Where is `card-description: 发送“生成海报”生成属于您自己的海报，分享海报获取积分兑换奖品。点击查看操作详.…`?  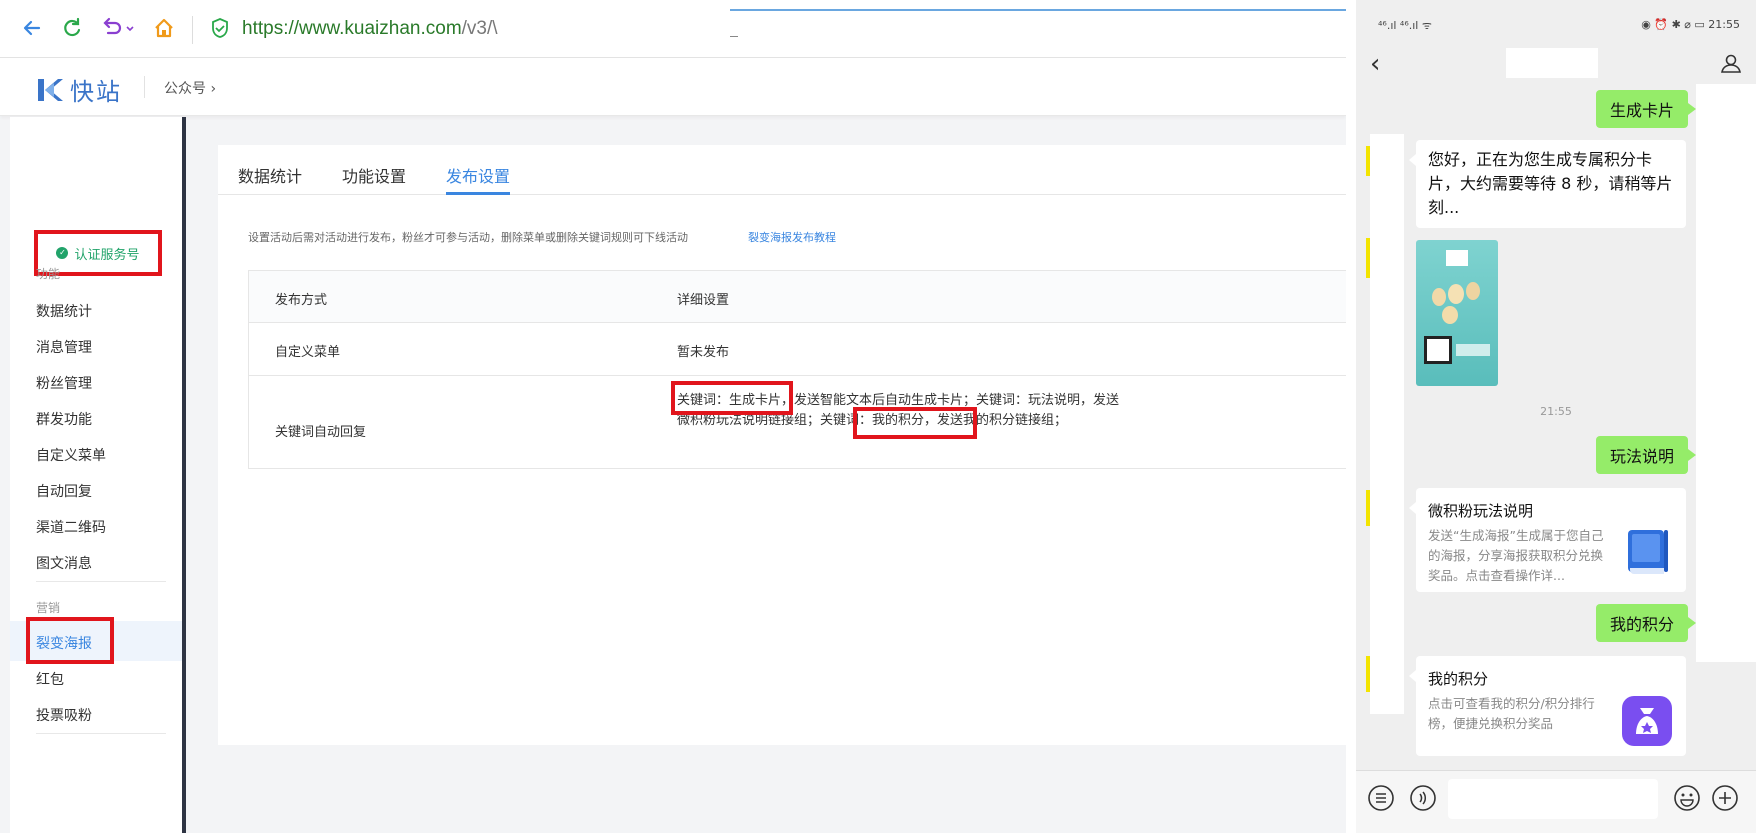 card-description: 发送“生成海报”生成属于您自己的海报，分享海报获取积分兑换奖品。点击查看操作详.… is located at coordinates (1516, 555).